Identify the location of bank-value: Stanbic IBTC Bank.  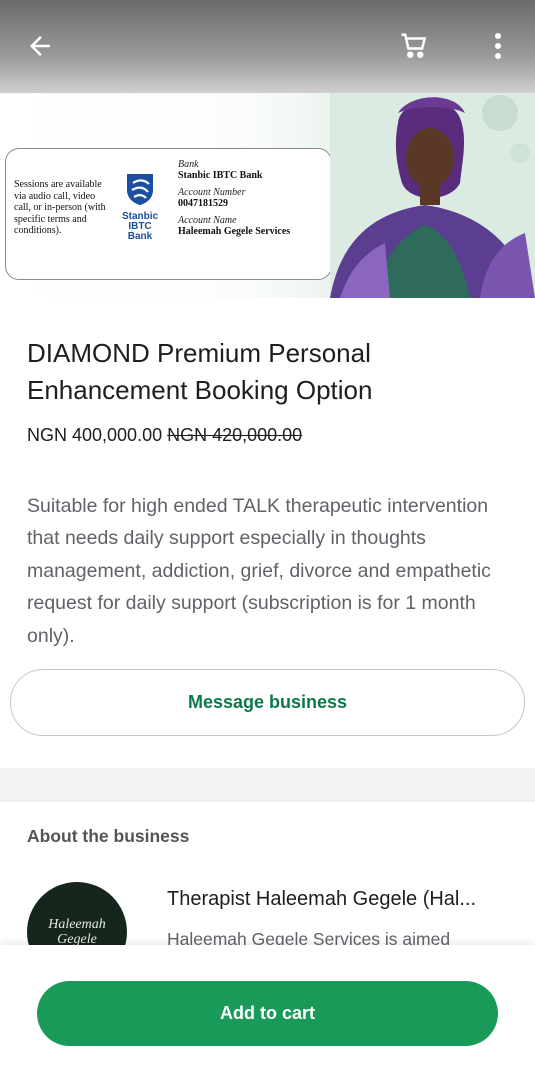
(220, 175).